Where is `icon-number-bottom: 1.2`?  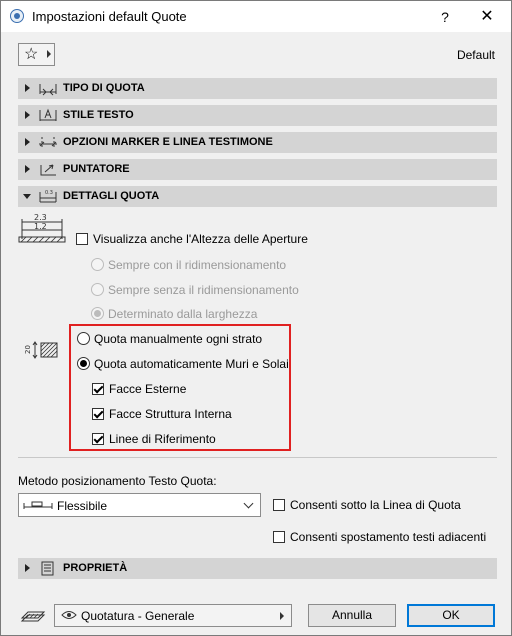 icon-number-bottom: 1.2 is located at coordinates (40, 226).